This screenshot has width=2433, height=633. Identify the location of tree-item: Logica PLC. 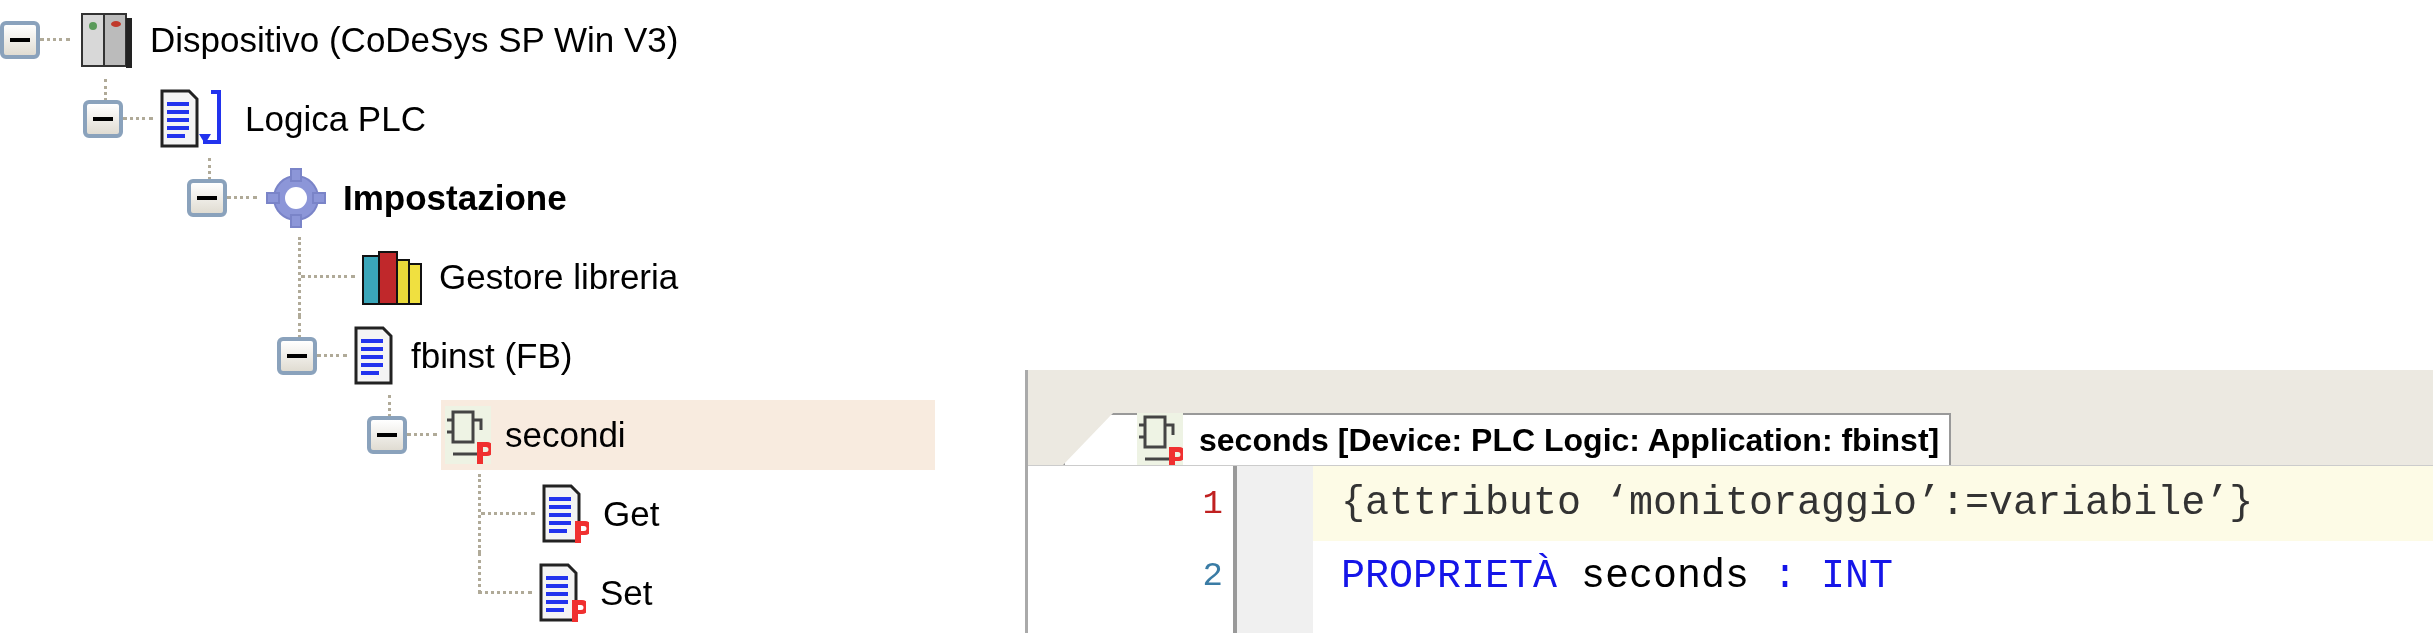
(546, 118).